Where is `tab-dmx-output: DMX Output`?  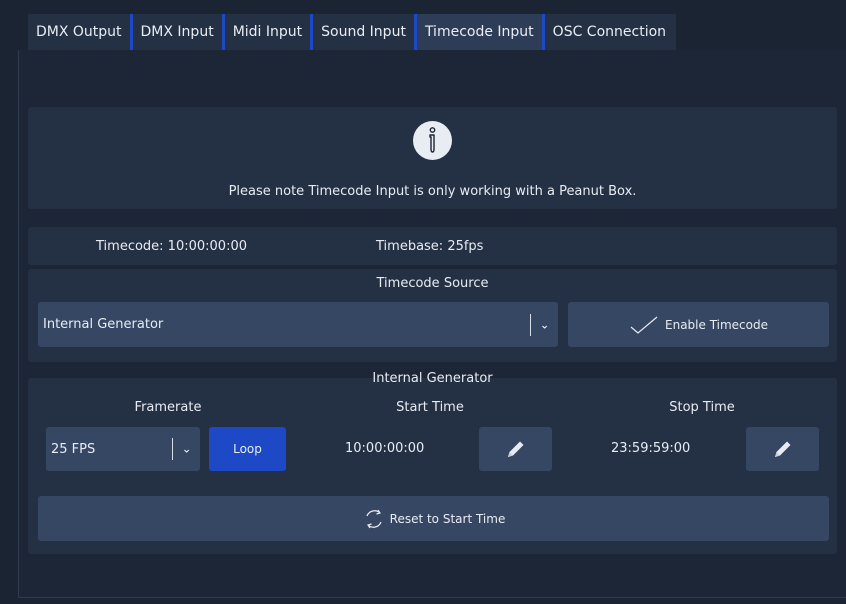
tab-dmx-output: DMX Output is located at coordinates (80, 32).